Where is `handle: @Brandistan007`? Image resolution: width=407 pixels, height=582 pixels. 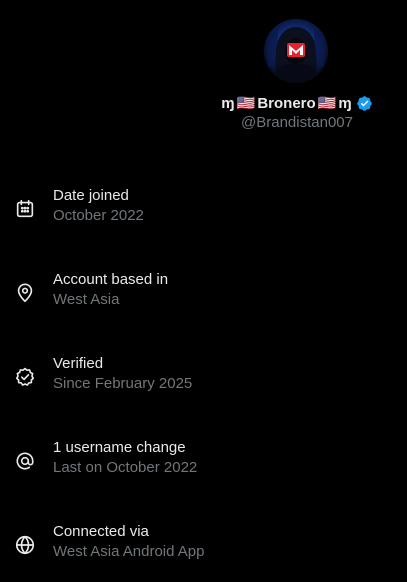 handle: @Brandistan007 is located at coordinates (297, 124).